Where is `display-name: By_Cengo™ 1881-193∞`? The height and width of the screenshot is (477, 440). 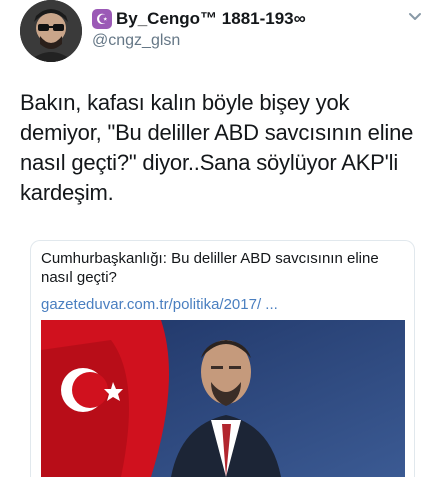
display-name: By_Cengo™ 1881-193∞ is located at coordinates (211, 19).